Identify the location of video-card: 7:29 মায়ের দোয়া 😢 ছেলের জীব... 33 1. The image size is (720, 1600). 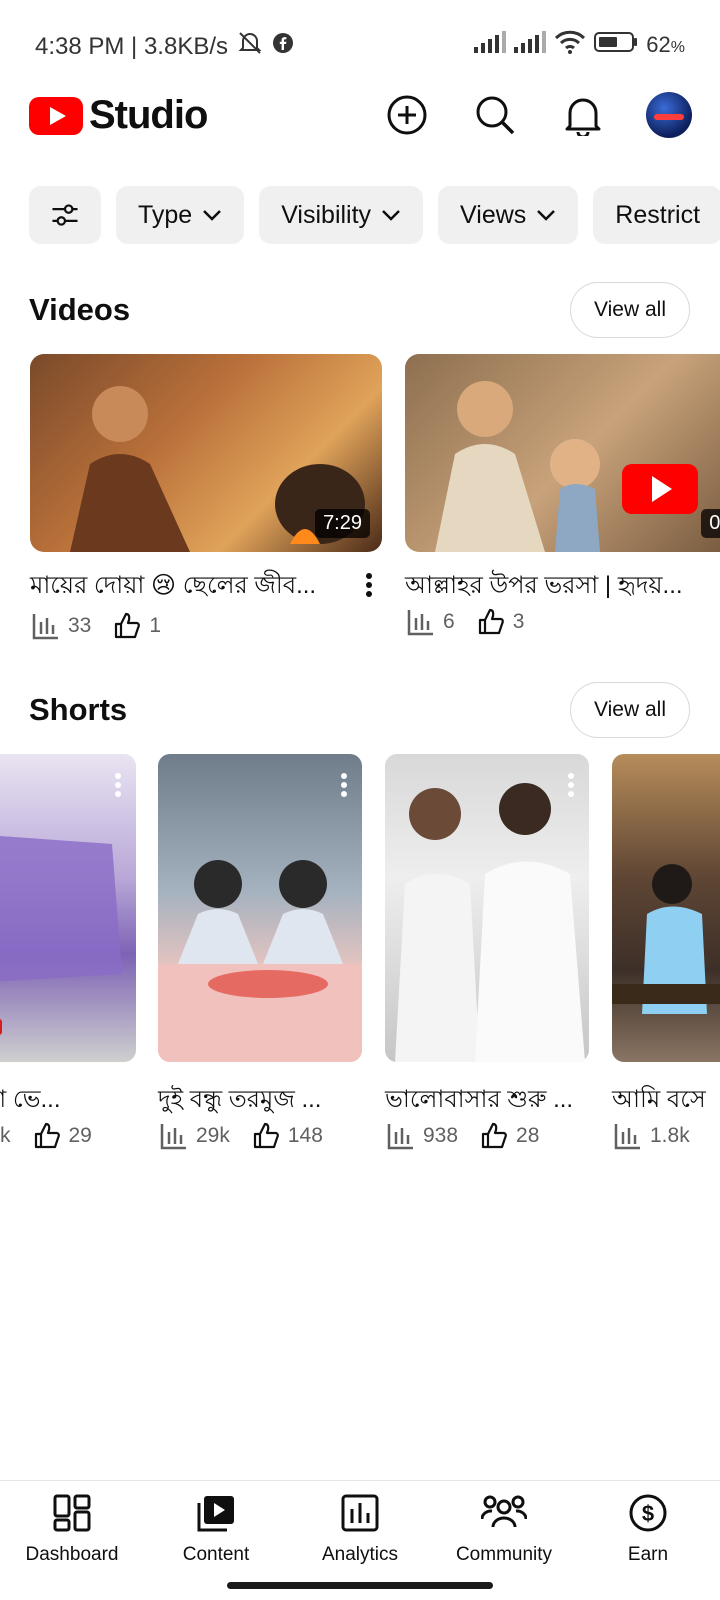
(206, 497).